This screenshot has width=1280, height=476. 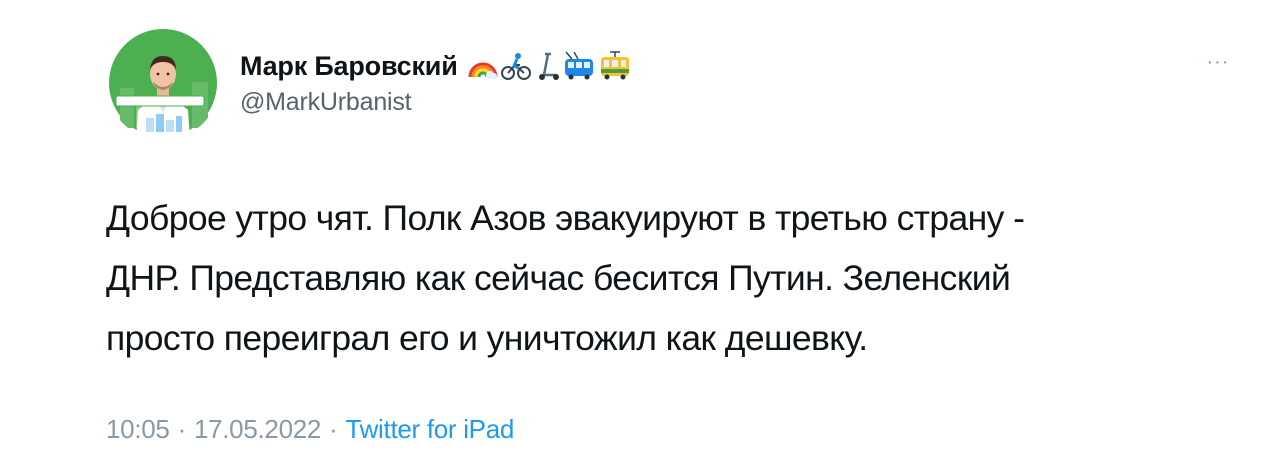 I want to click on display-name: Марк Баровский, so click(x=349, y=66).